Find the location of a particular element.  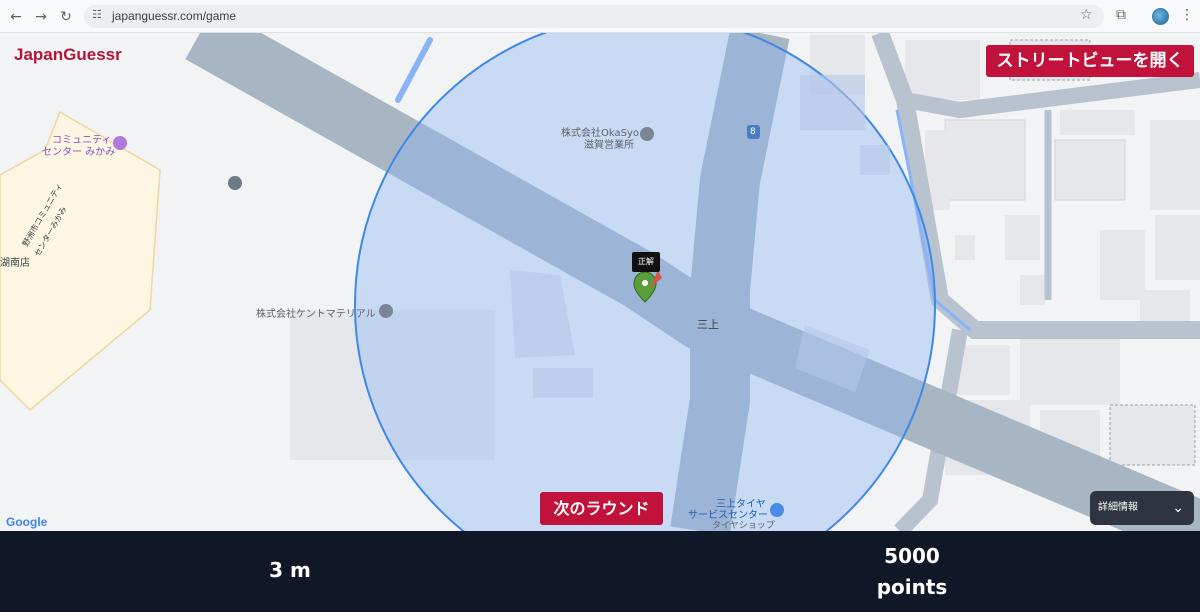

map-label: 滋賀営業所 is located at coordinates (609, 145).